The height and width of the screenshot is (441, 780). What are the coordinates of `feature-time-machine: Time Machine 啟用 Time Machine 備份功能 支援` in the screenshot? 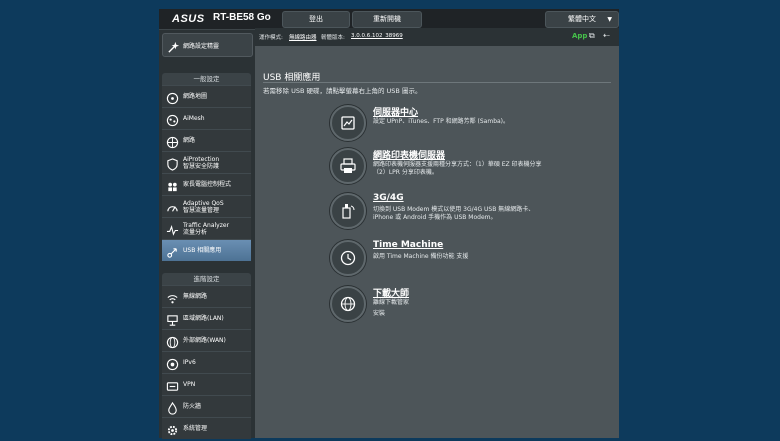 It's located at (470, 260).